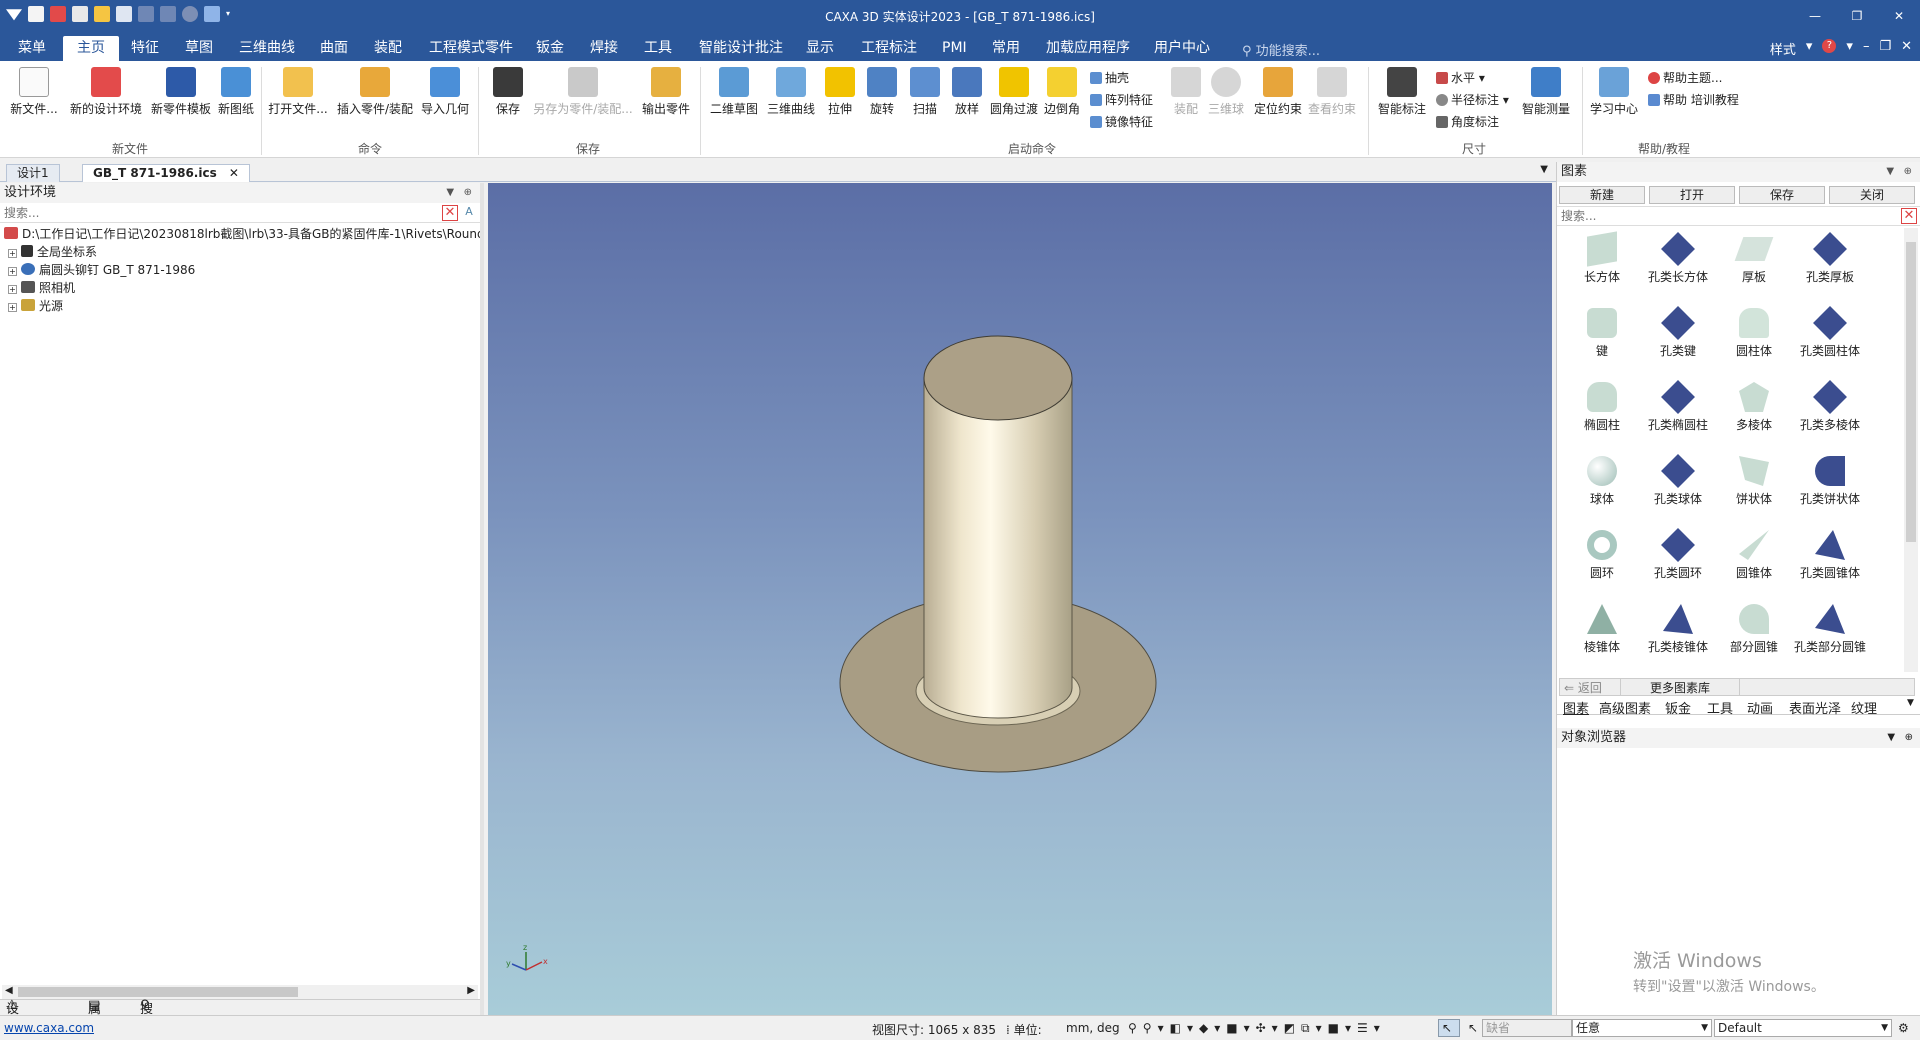 The width and height of the screenshot is (1920, 1040). What do you see at coordinates (32, 48) in the screenshot?
I see `tab-menu: 菜单` at bounding box center [32, 48].